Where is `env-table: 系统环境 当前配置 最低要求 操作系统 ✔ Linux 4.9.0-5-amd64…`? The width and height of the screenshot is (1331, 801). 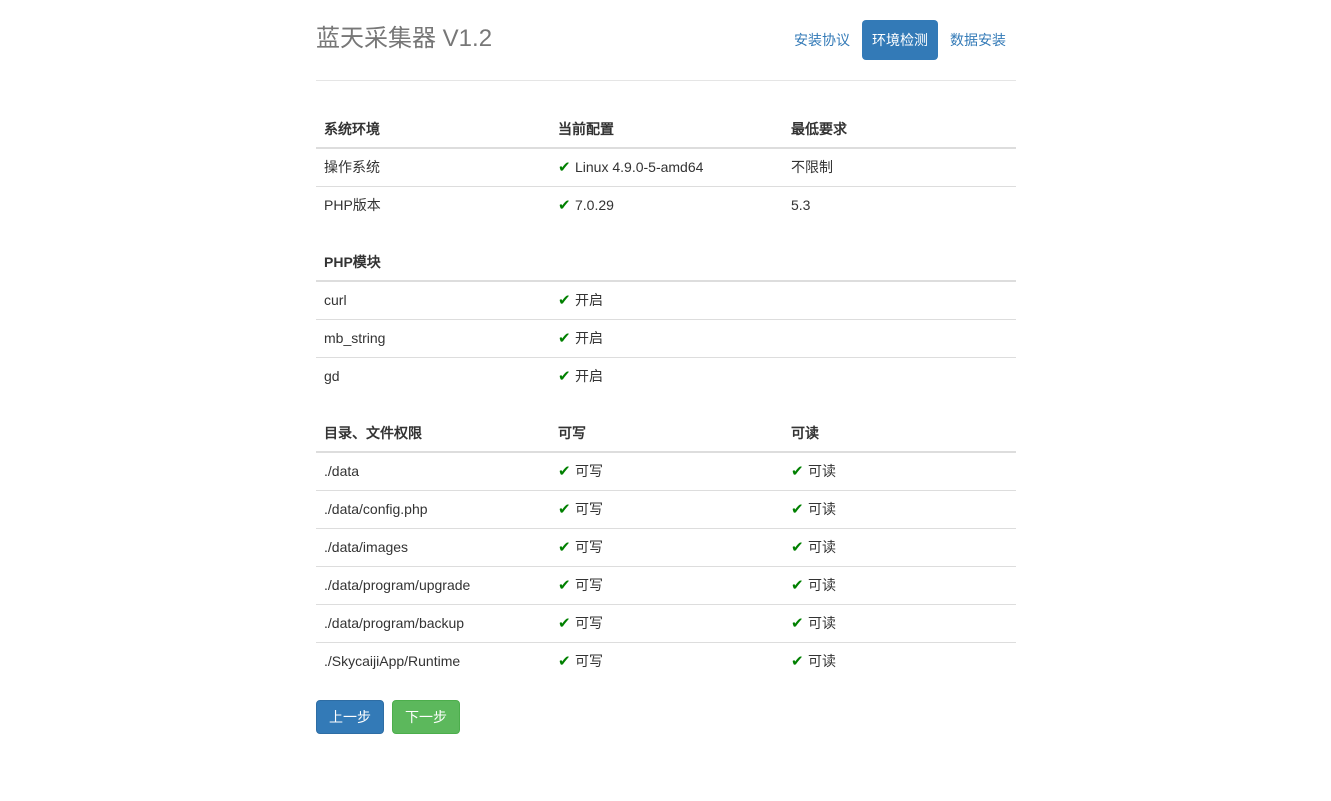 env-table: 系统环境 当前配置 最低要求 操作系统 ✔ Linux 4.9.0-5-amd64… is located at coordinates (666, 166).